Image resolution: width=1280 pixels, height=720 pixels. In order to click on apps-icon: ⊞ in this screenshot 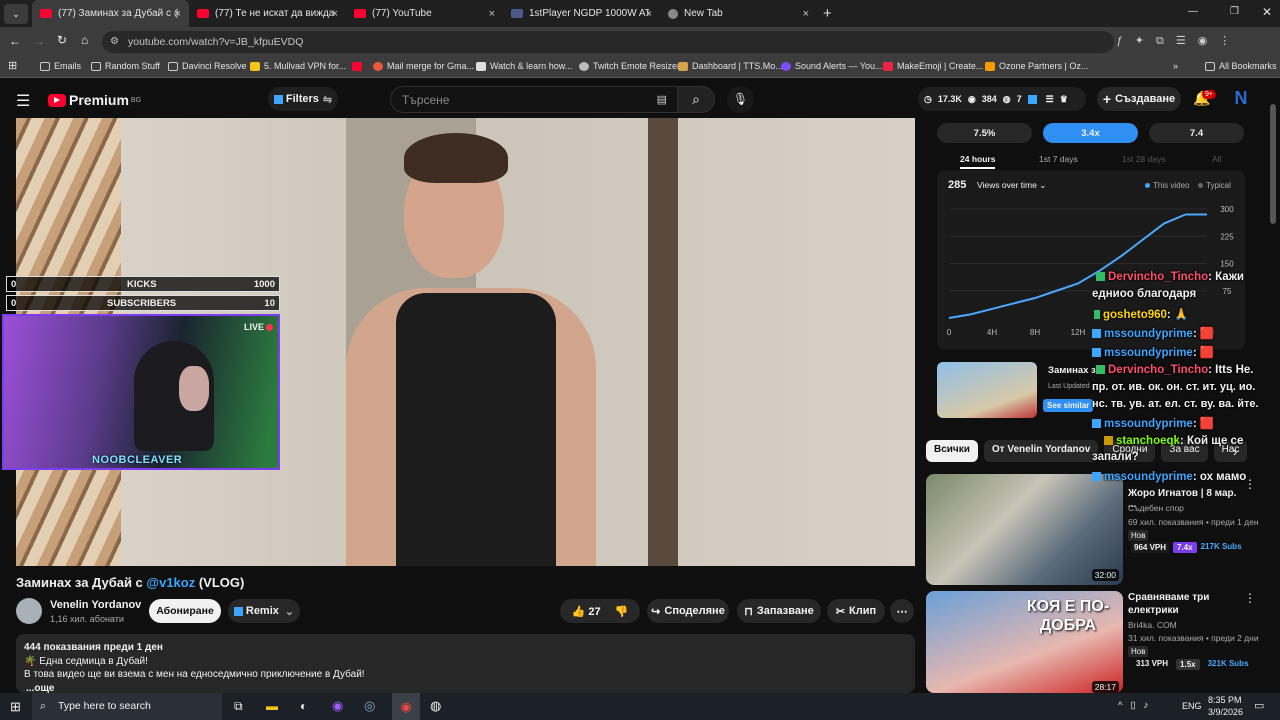, I will do `click(12, 65)`.